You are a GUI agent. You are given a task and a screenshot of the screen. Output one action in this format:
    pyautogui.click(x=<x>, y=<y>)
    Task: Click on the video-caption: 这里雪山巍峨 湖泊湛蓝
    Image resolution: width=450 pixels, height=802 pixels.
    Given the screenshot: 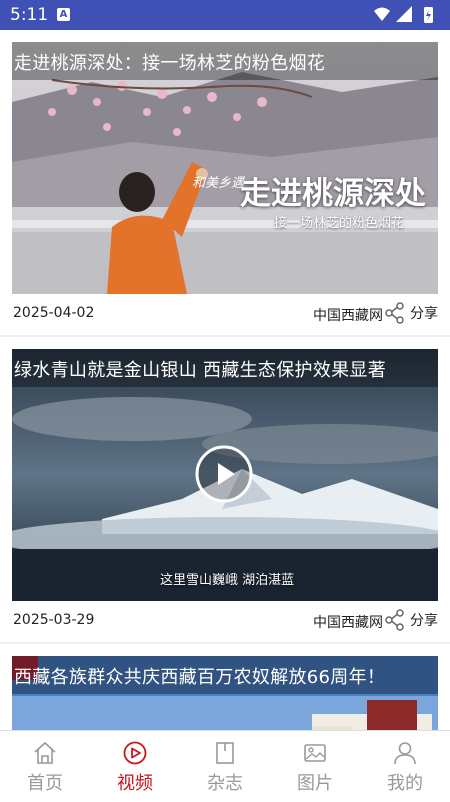 What is the action you would take?
    pyautogui.click(x=227, y=580)
    